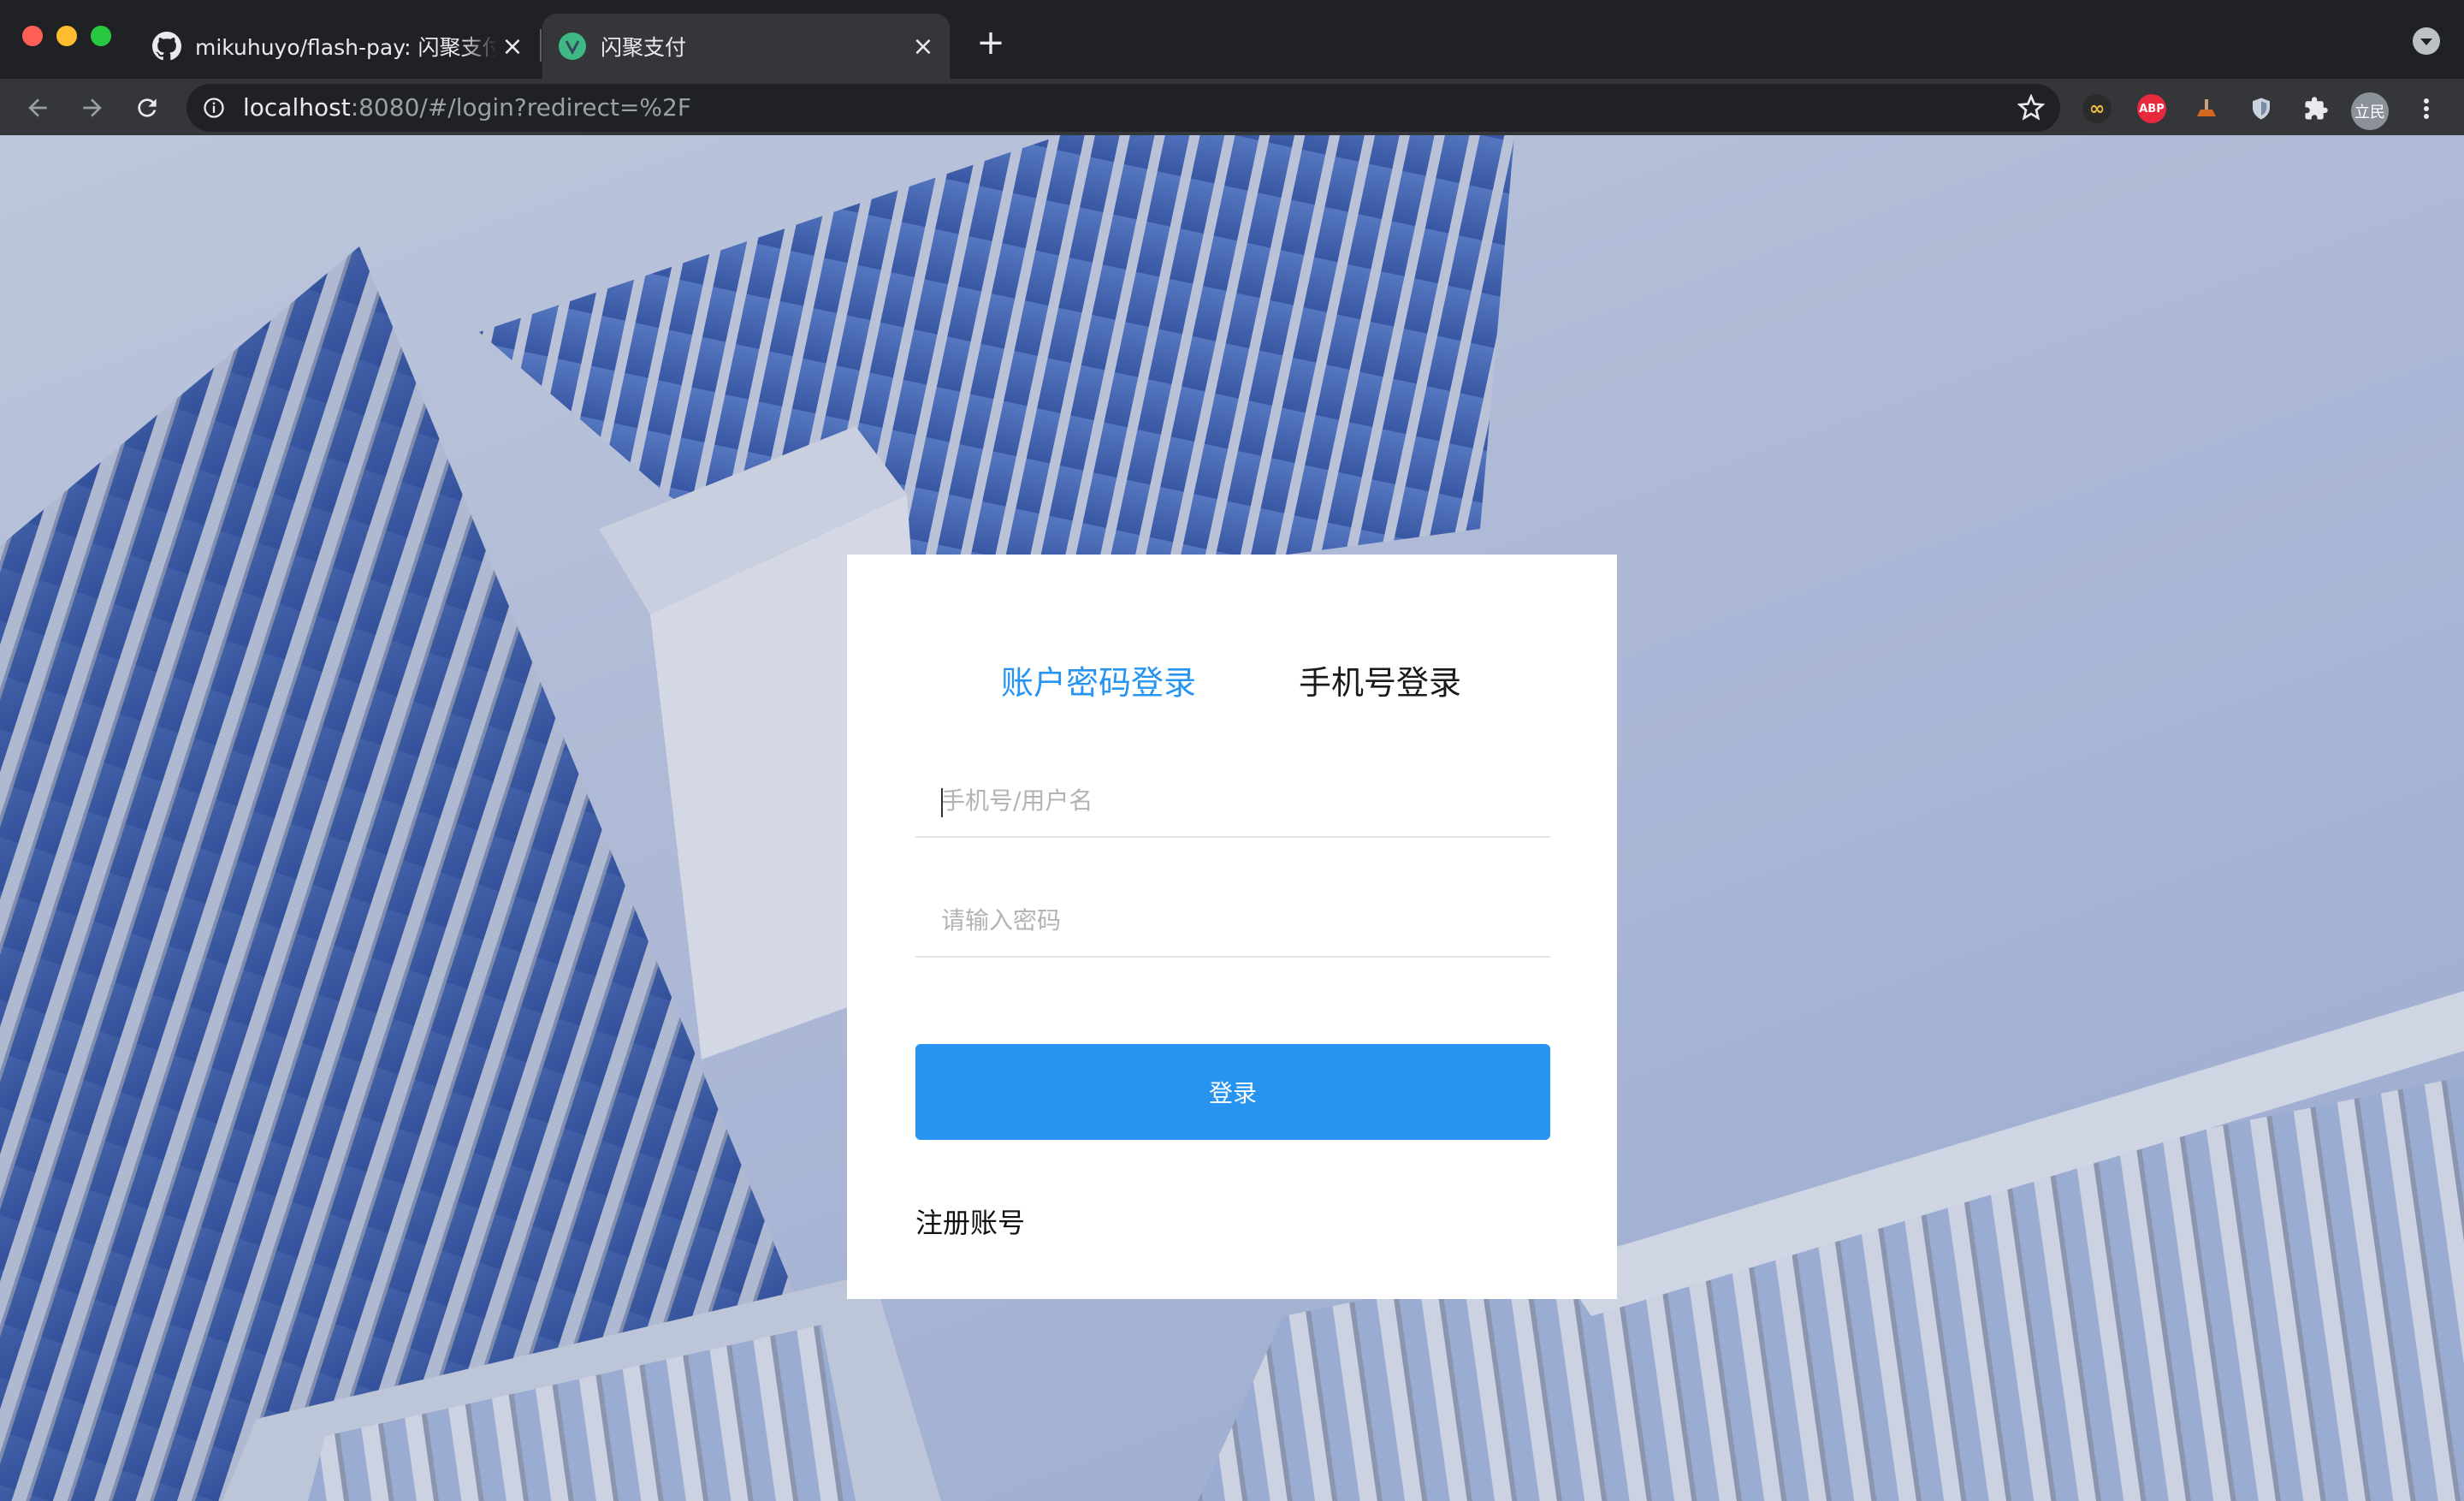 The image size is (2464, 1501). Describe the element at coordinates (2031, 108) in the screenshot. I see `bookmark-star-icon` at that location.